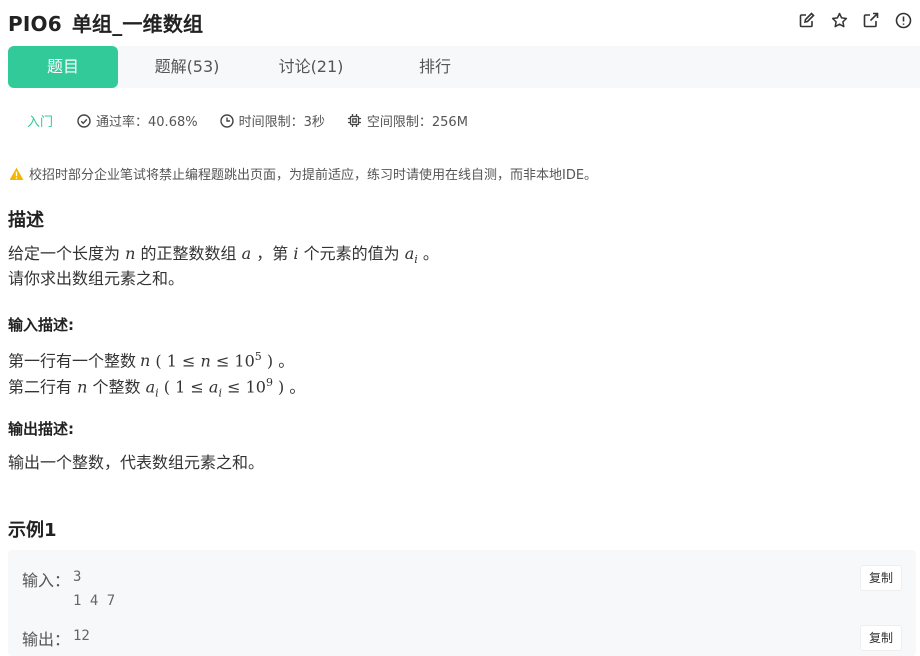 This screenshot has width=920, height=656. Describe the element at coordinates (281, 122) in the screenshot. I see `time-limit-text: 时间限制：3秒` at that location.